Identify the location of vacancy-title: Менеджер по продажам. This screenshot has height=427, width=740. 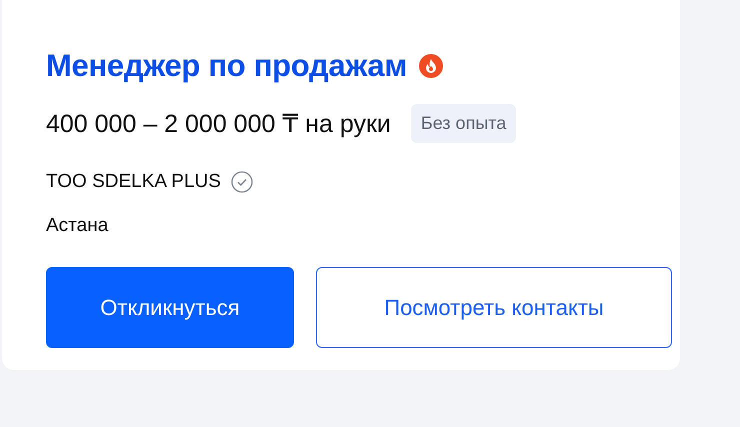
(226, 66).